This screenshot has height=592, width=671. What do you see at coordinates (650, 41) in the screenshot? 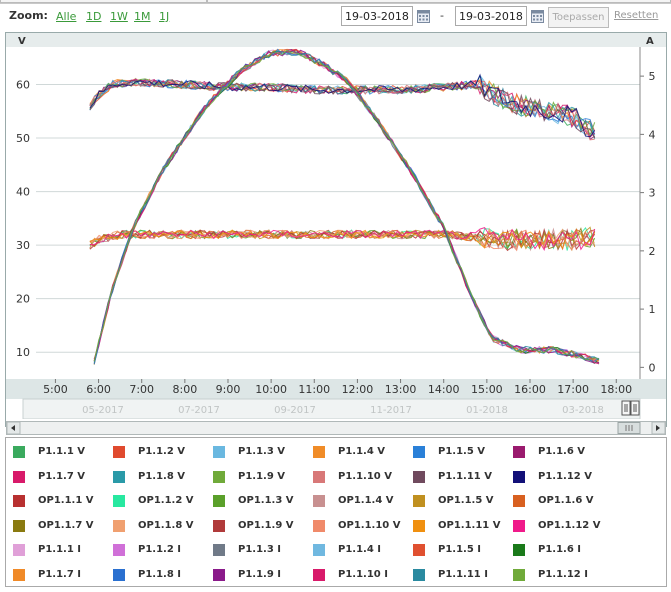
I see `right-axis-unit: A` at bounding box center [650, 41].